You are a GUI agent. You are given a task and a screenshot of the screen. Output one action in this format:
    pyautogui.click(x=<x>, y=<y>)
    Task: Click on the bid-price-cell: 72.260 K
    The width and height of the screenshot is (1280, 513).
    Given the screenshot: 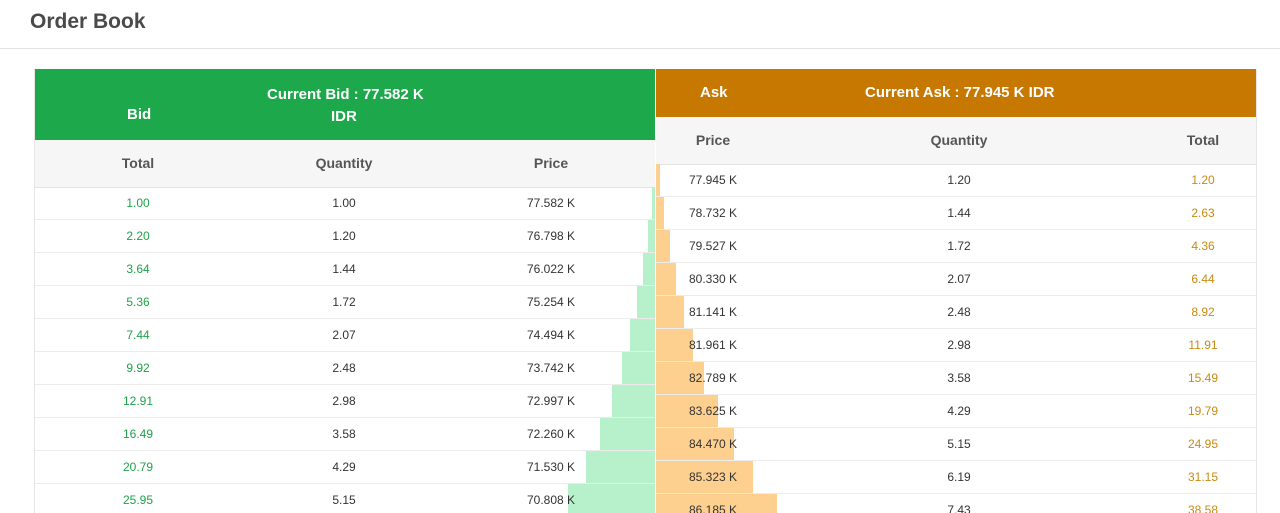 What is the action you would take?
    pyautogui.click(x=551, y=434)
    